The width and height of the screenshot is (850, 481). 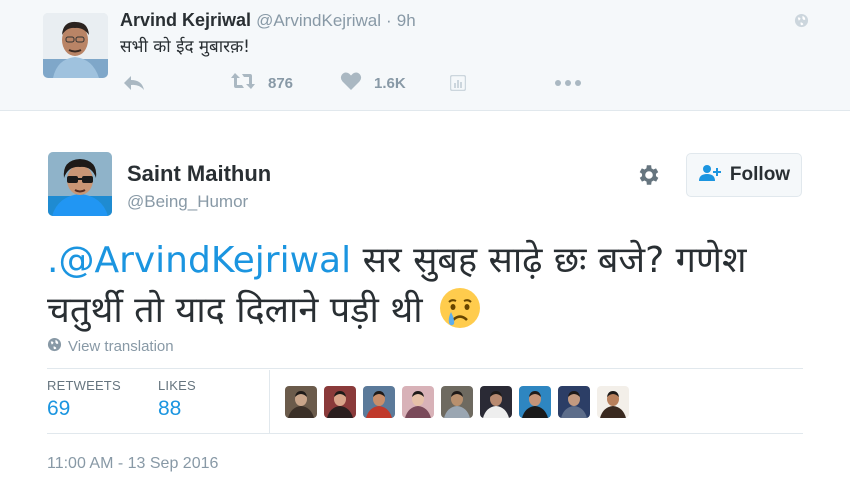 I want to click on crying-face-emoji, so click(x=460, y=308).